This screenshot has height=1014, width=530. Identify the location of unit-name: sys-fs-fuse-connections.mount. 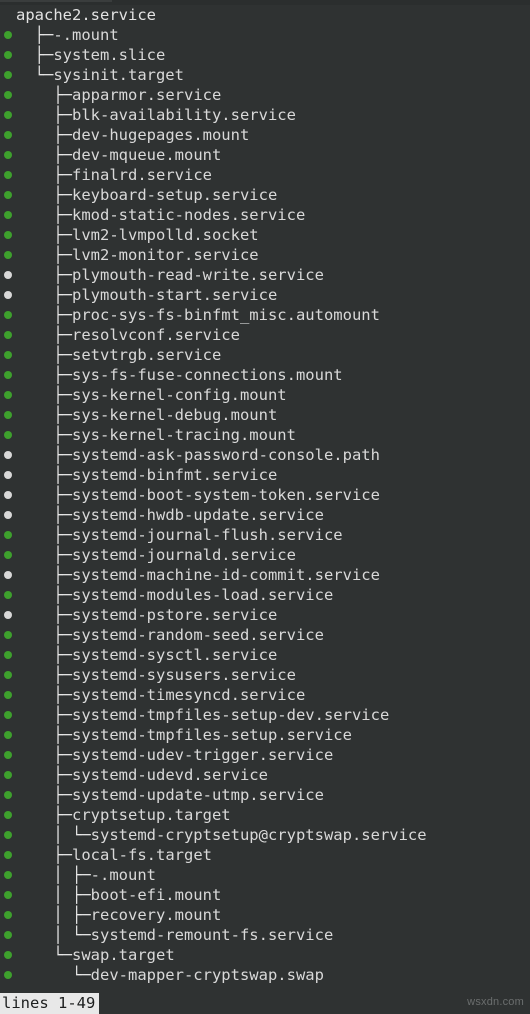
(207, 375).